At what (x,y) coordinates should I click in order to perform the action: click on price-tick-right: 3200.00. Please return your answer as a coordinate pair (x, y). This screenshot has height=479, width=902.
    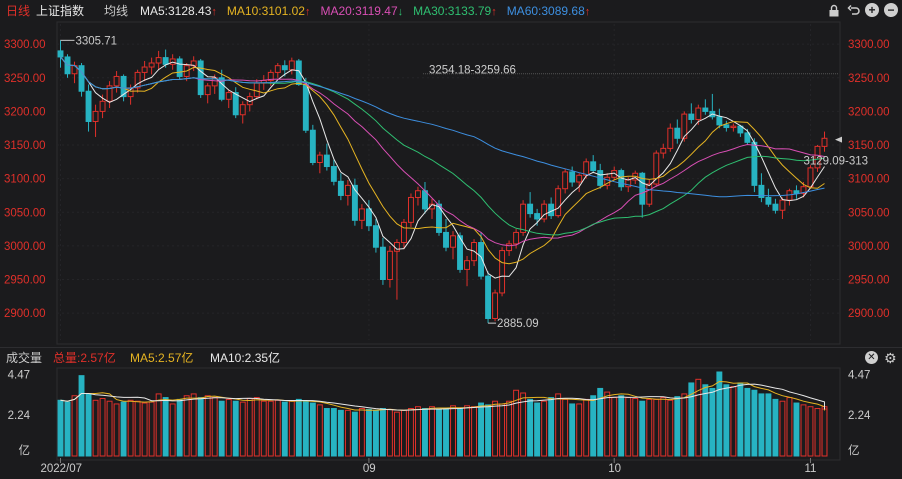
    Looking at the image, I should click on (869, 112).